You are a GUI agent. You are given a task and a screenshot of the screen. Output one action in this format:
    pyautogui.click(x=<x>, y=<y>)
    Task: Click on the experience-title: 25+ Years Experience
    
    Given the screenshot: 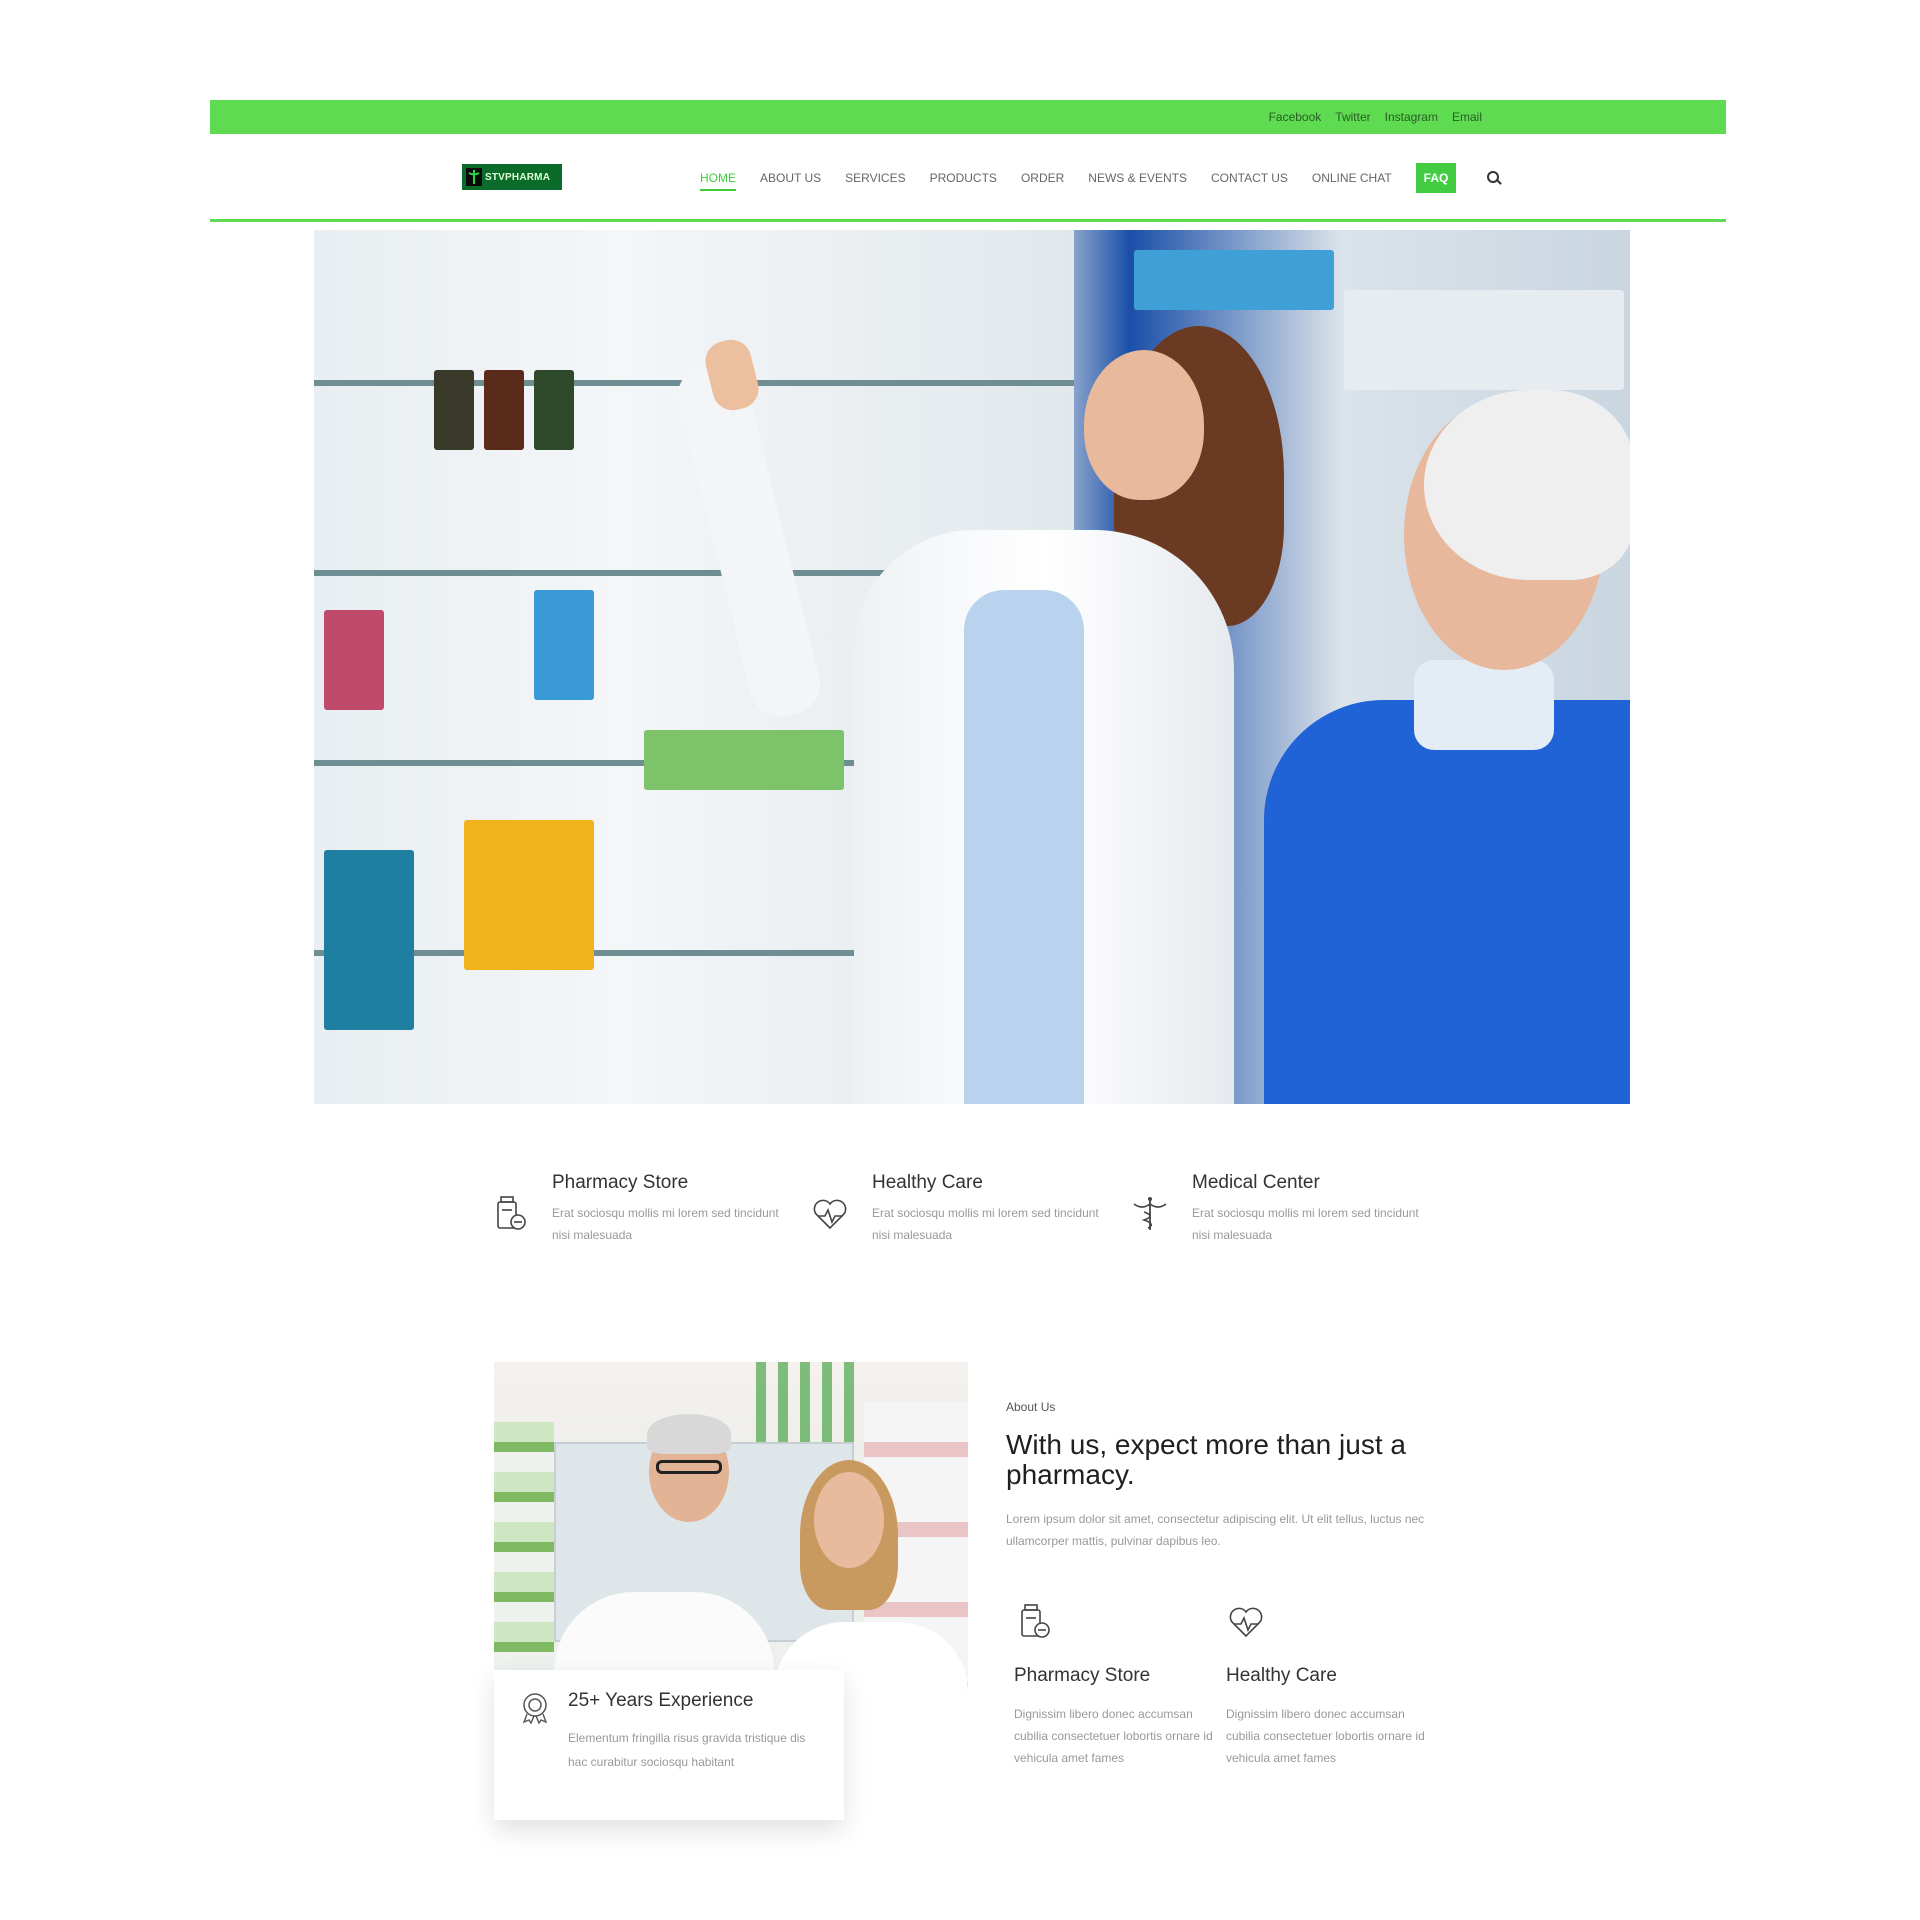 What is the action you would take?
    pyautogui.click(x=661, y=1700)
    